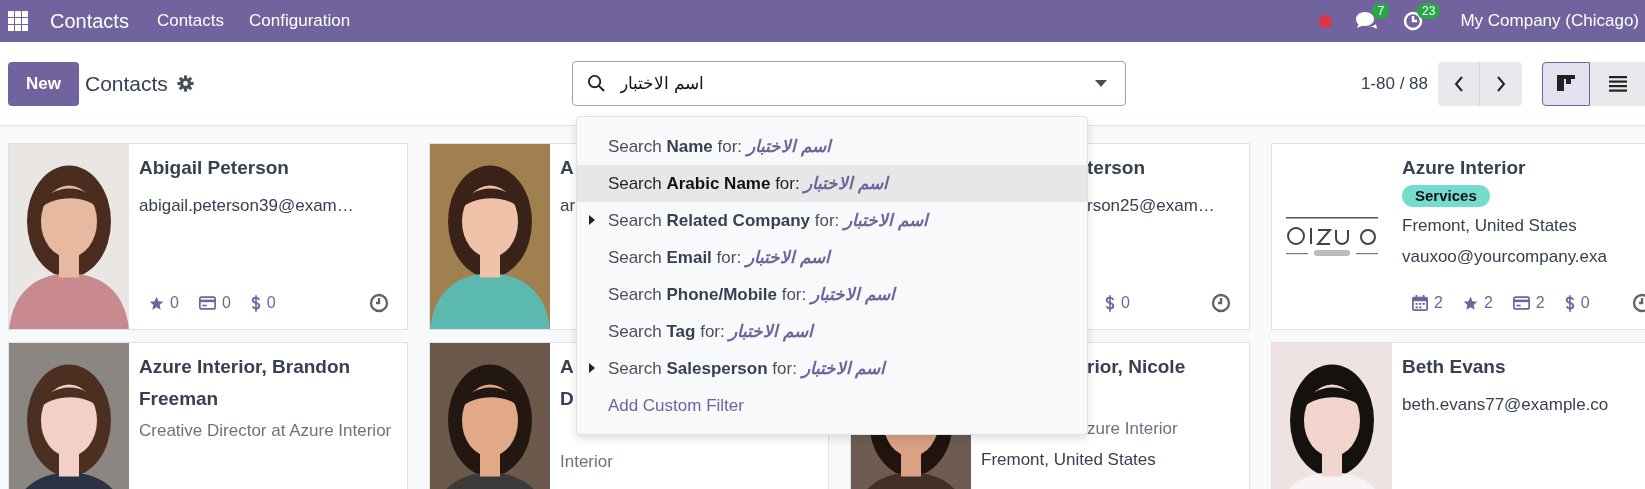  What do you see at coordinates (567, 399) in the screenshot?
I see `contact-name: D` at bounding box center [567, 399].